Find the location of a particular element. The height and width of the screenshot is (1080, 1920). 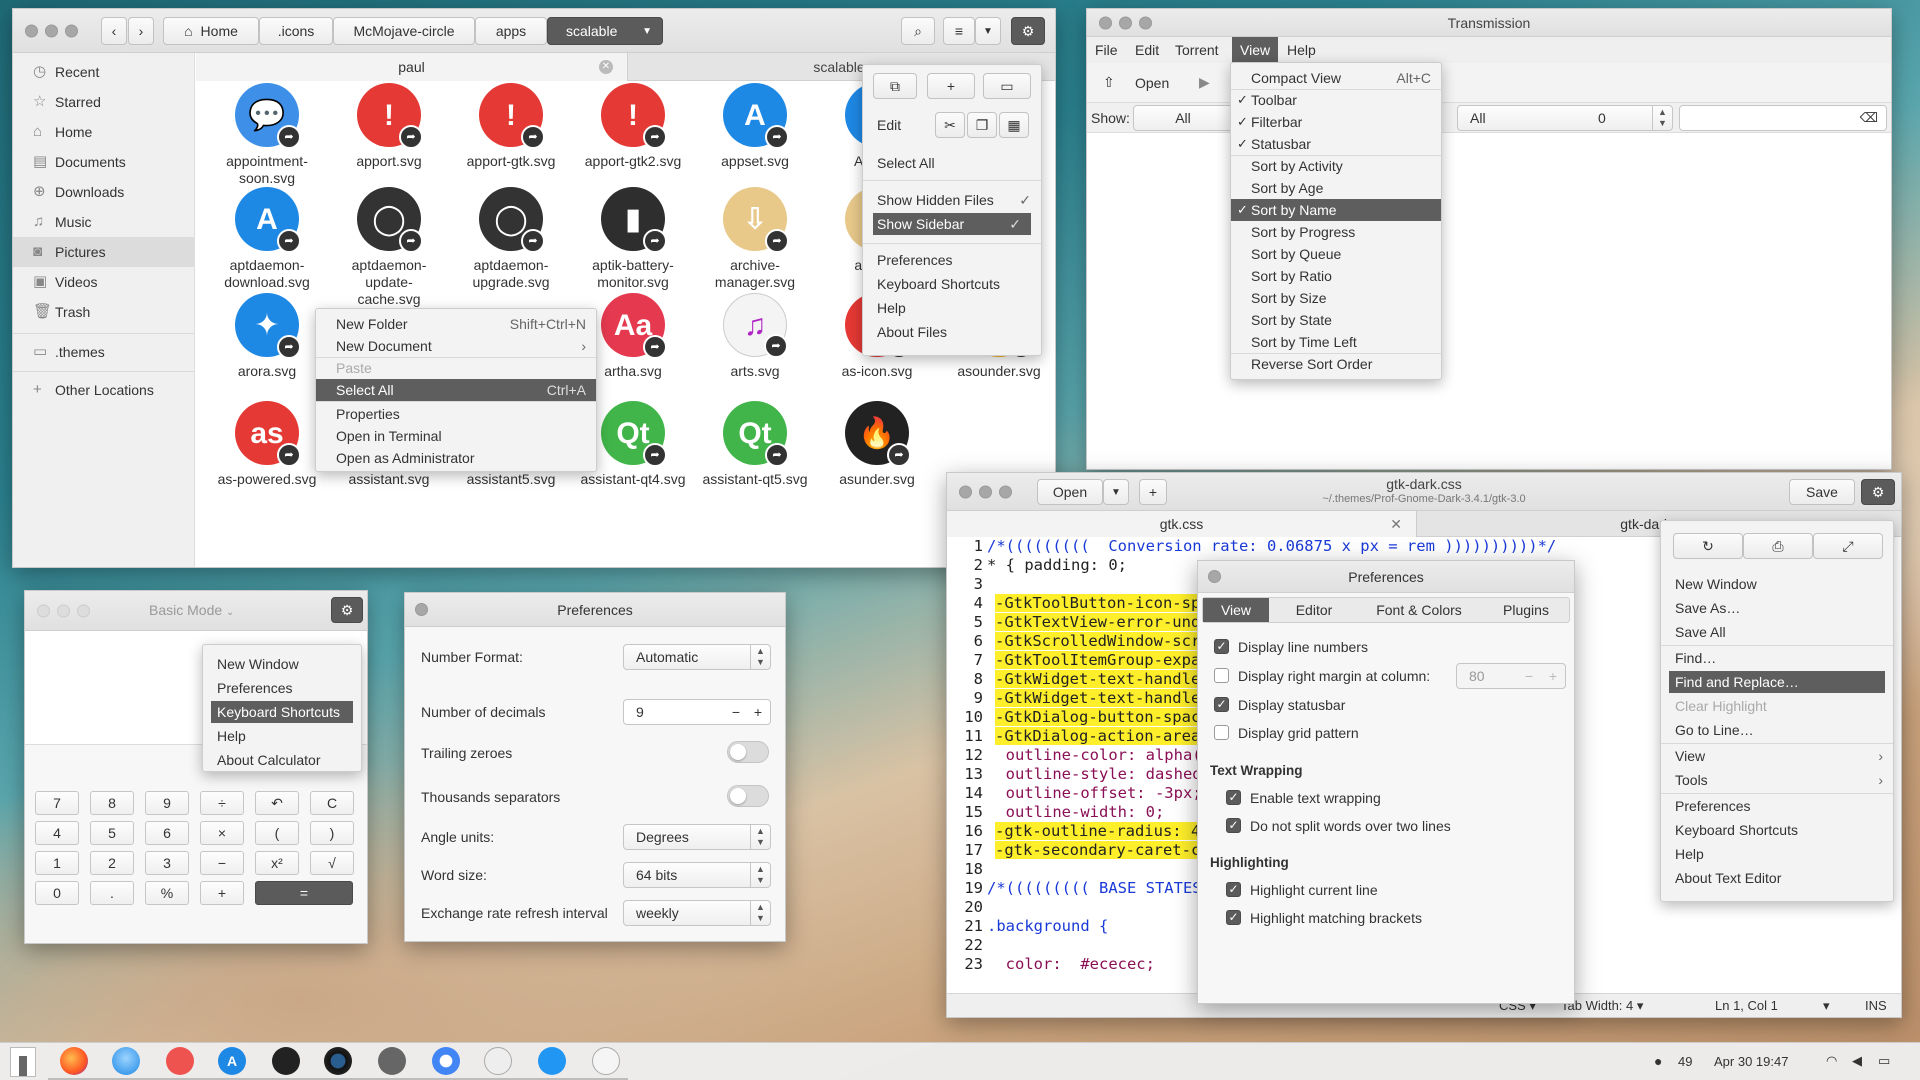

calc-key: − is located at coordinates (222, 863).